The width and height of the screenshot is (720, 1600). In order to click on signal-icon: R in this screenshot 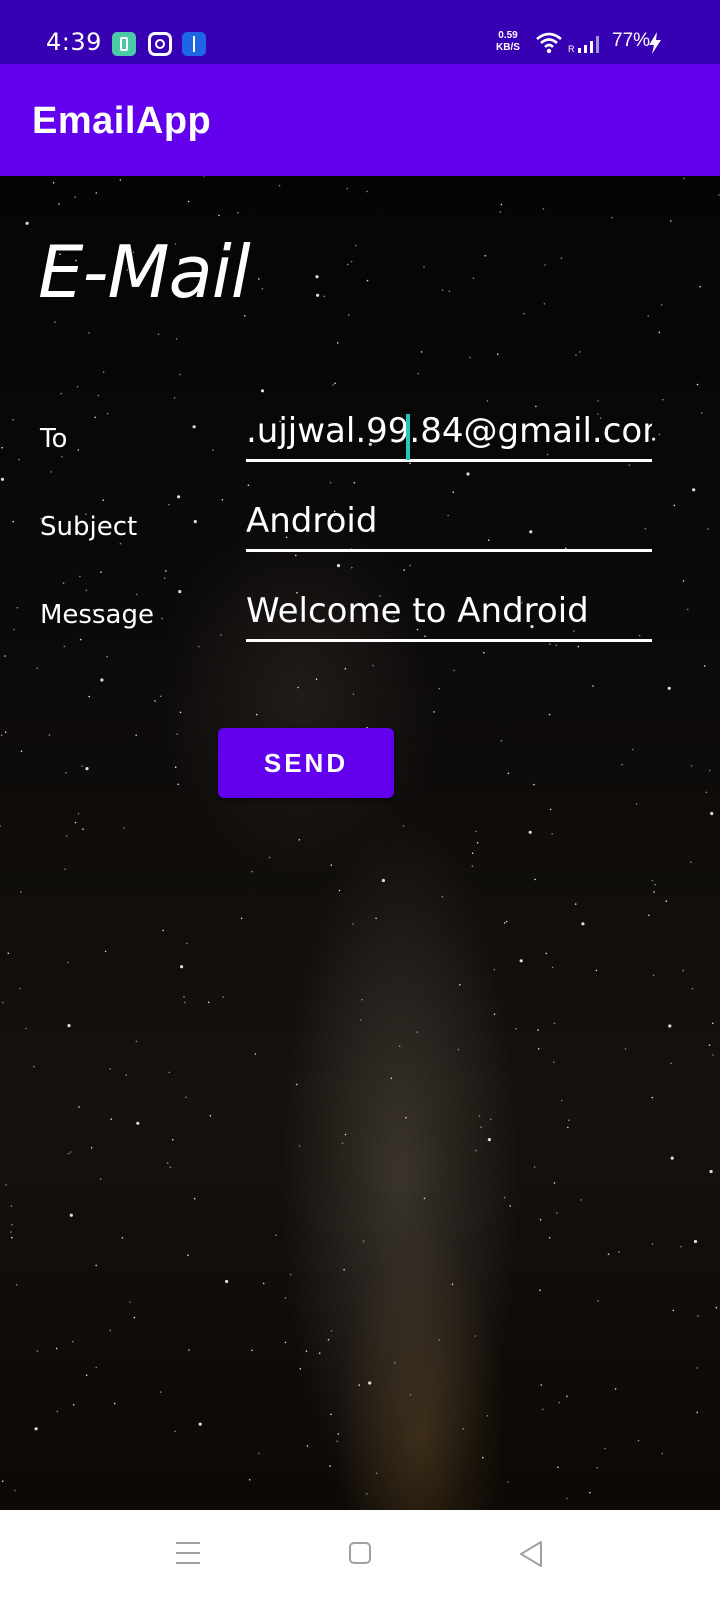, I will do `click(583, 45)`.